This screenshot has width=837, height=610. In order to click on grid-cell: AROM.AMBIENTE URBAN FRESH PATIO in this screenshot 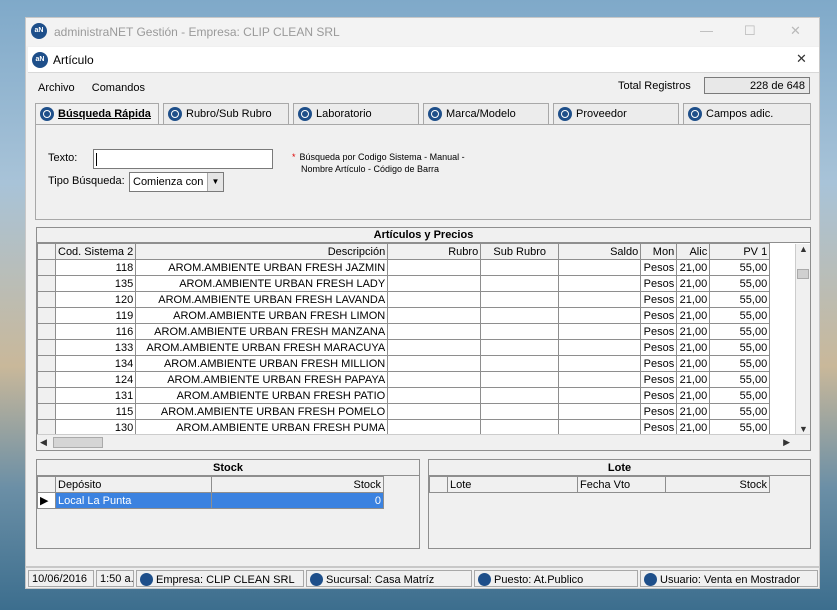, I will do `click(262, 395)`.